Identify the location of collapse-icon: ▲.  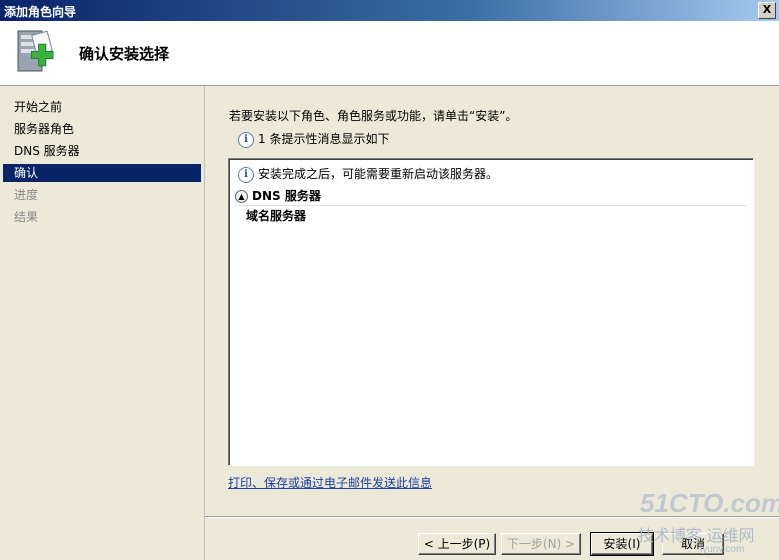
(241, 196).